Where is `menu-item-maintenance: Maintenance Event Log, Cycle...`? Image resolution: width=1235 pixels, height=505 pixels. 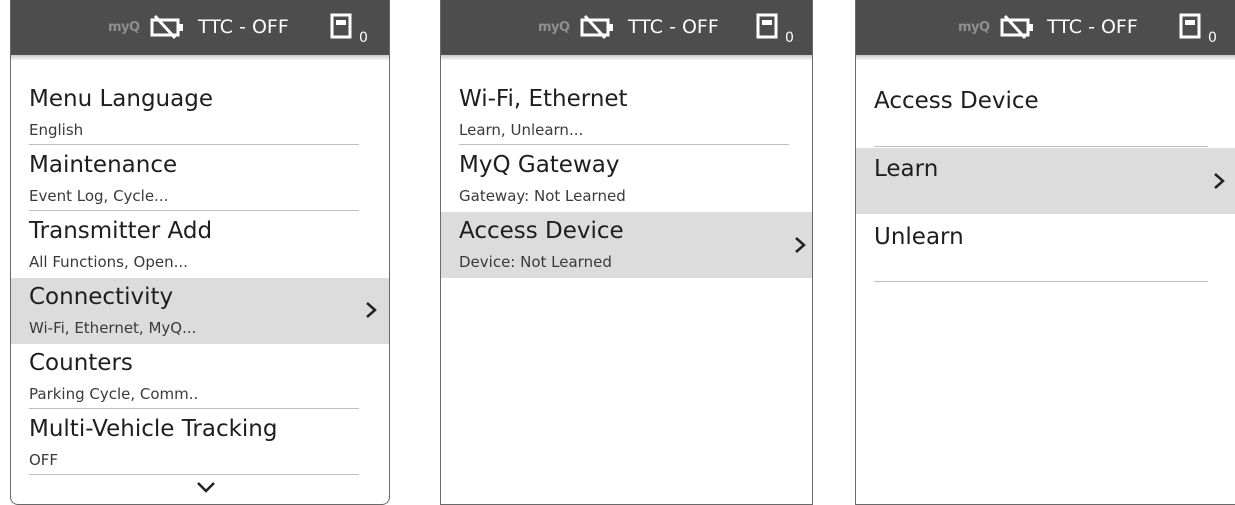
menu-item-maintenance: Maintenance Event Log, Cycle... is located at coordinates (200, 179).